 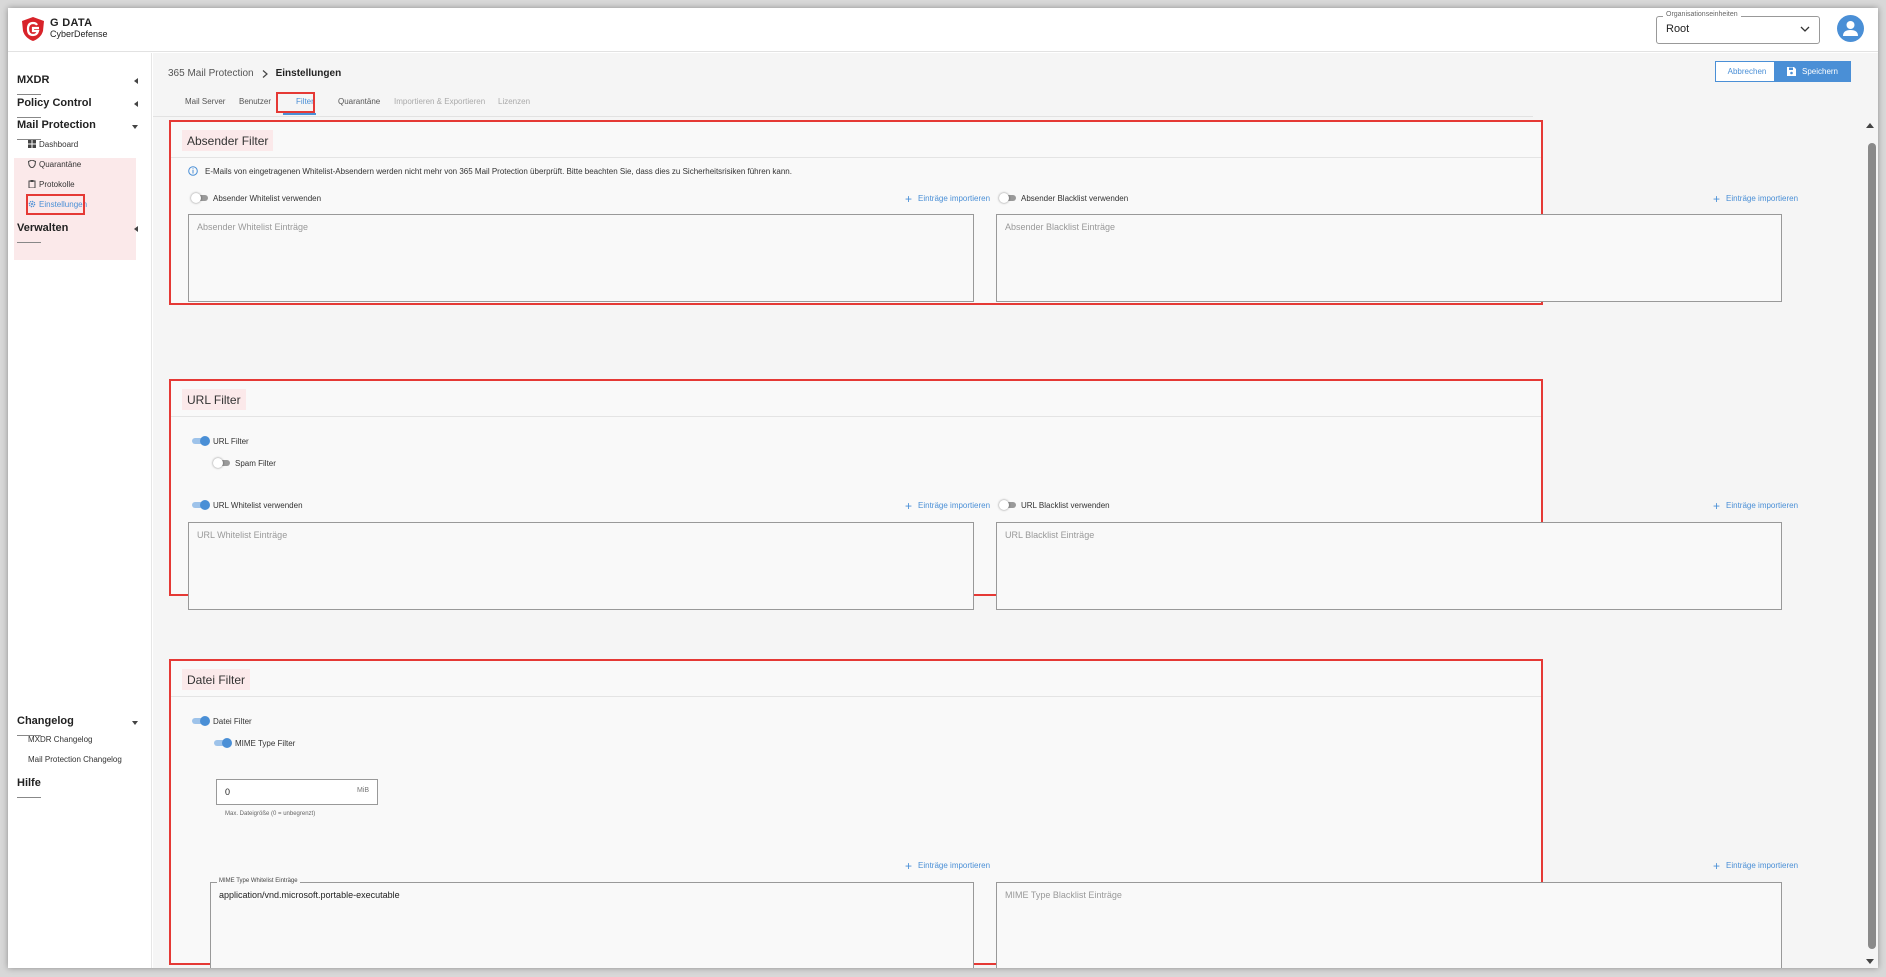 I want to click on nav-mxdr: MXDR, so click(x=76, y=84).